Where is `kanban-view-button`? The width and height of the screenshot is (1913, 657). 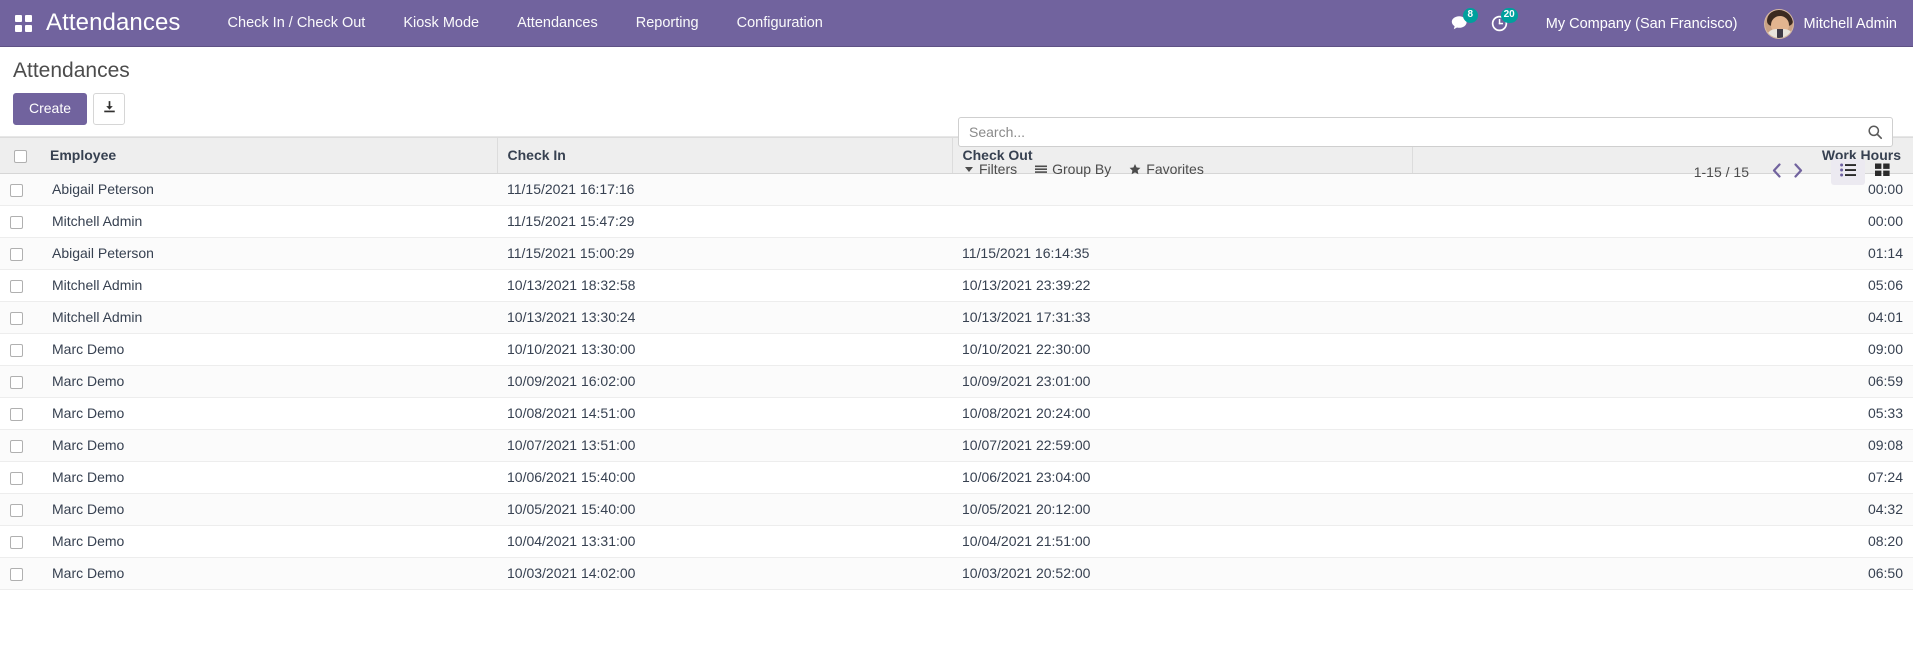 kanban-view-button is located at coordinates (1882, 172).